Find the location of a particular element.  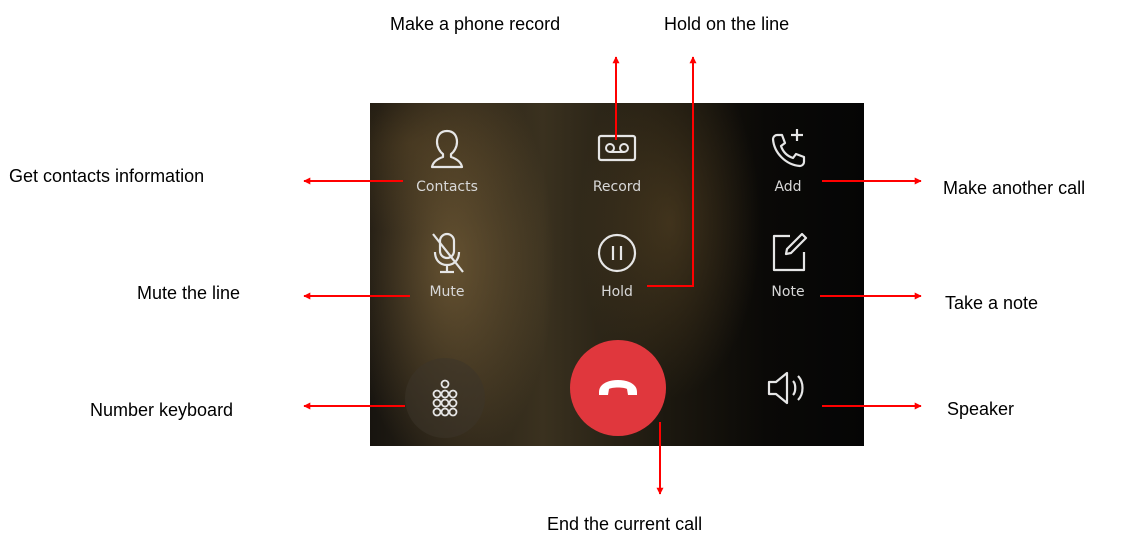

add-annotation: Make another call is located at coordinates (1014, 188).